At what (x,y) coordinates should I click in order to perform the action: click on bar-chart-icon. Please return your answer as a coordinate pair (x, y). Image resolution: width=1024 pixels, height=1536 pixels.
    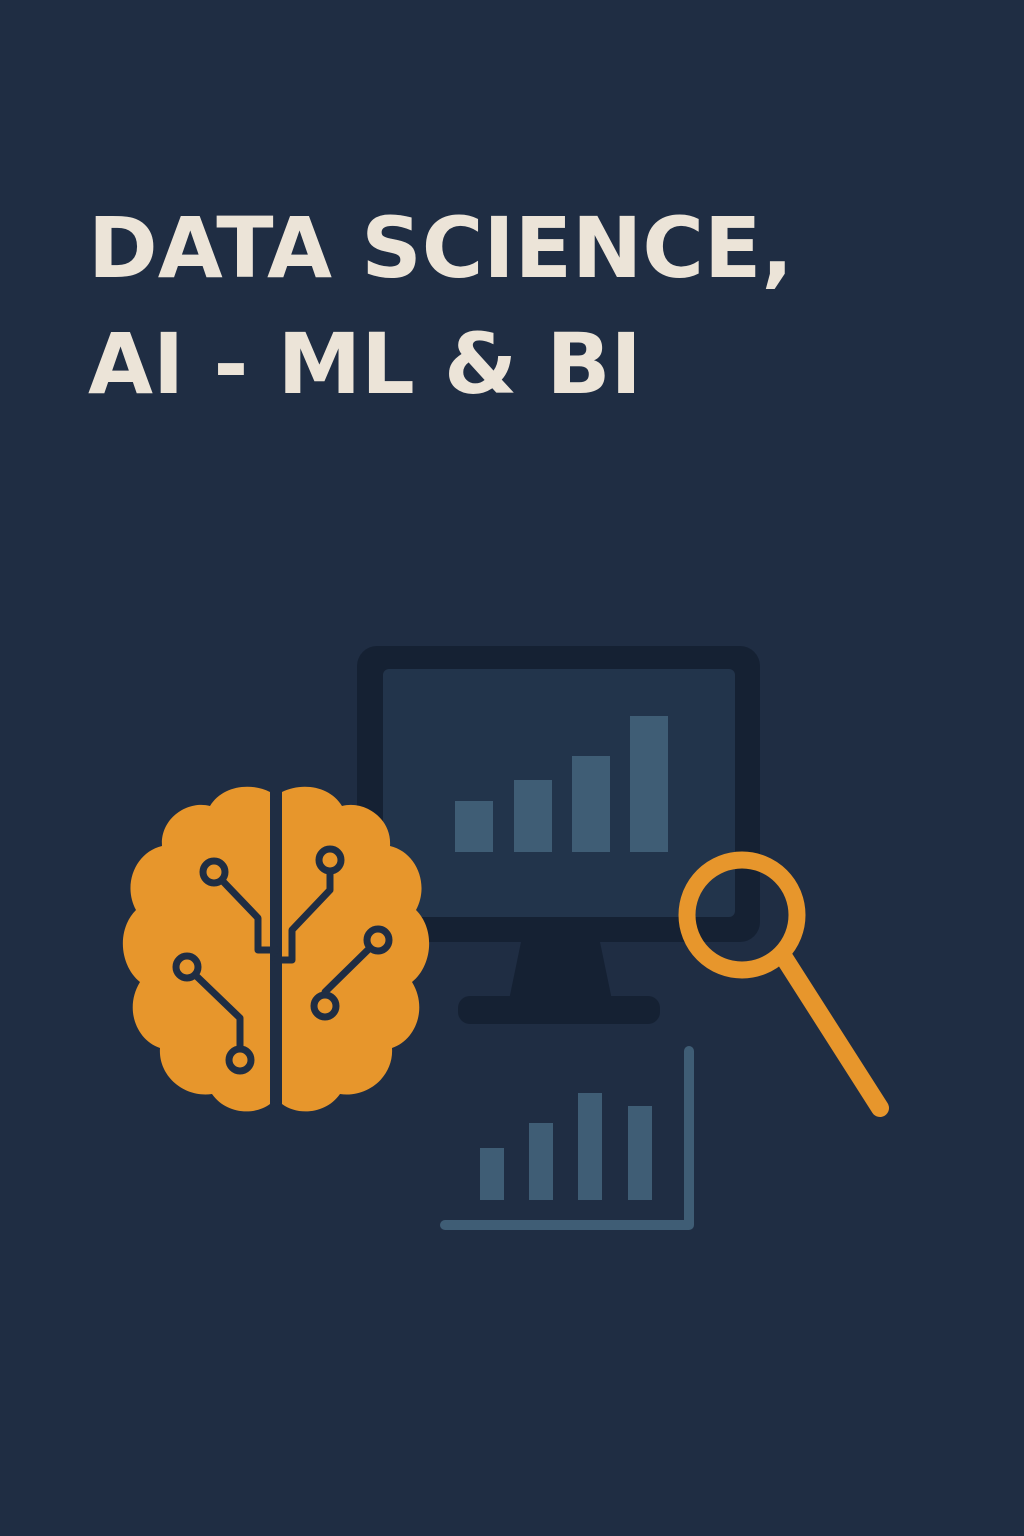
    Looking at the image, I should click on (567, 1138).